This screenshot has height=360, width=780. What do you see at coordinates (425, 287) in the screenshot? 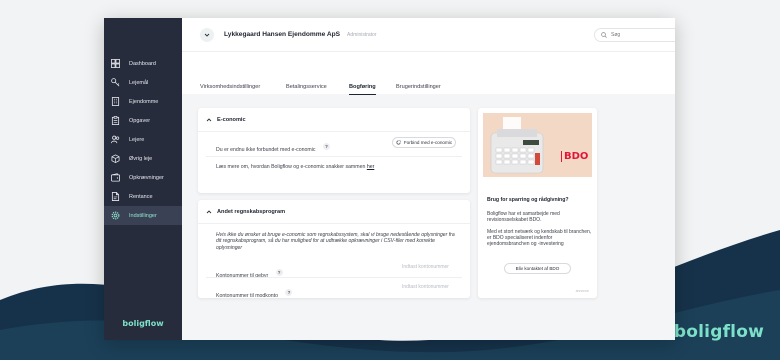
I see `counter-account-input: Indtast kontonummer` at bounding box center [425, 287].